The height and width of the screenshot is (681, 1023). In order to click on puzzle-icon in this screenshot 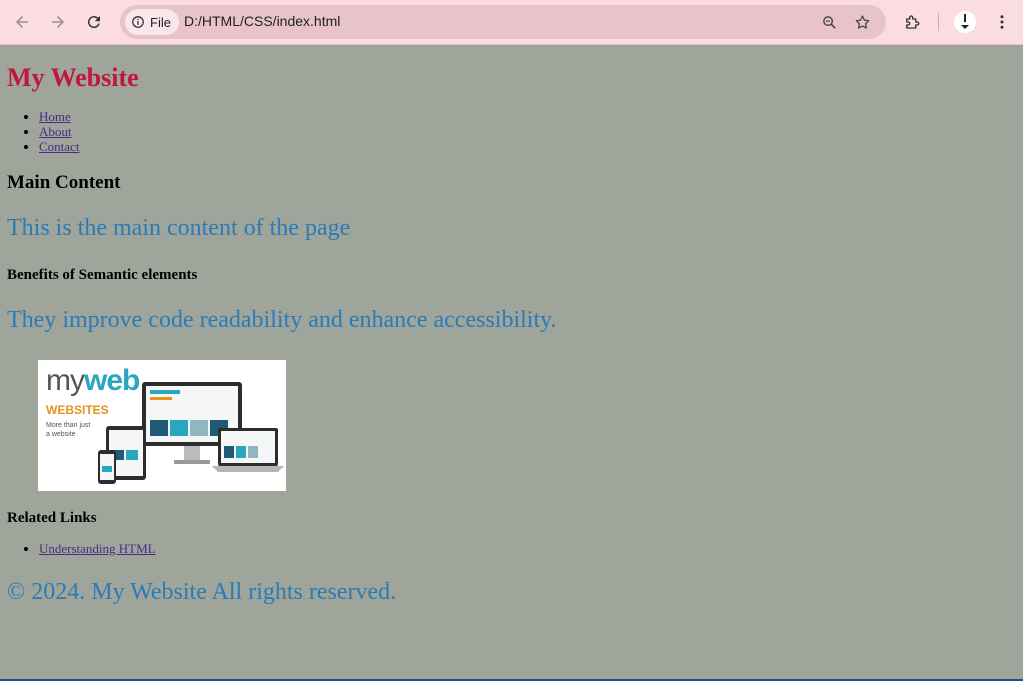, I will do `click(913, 22)`.